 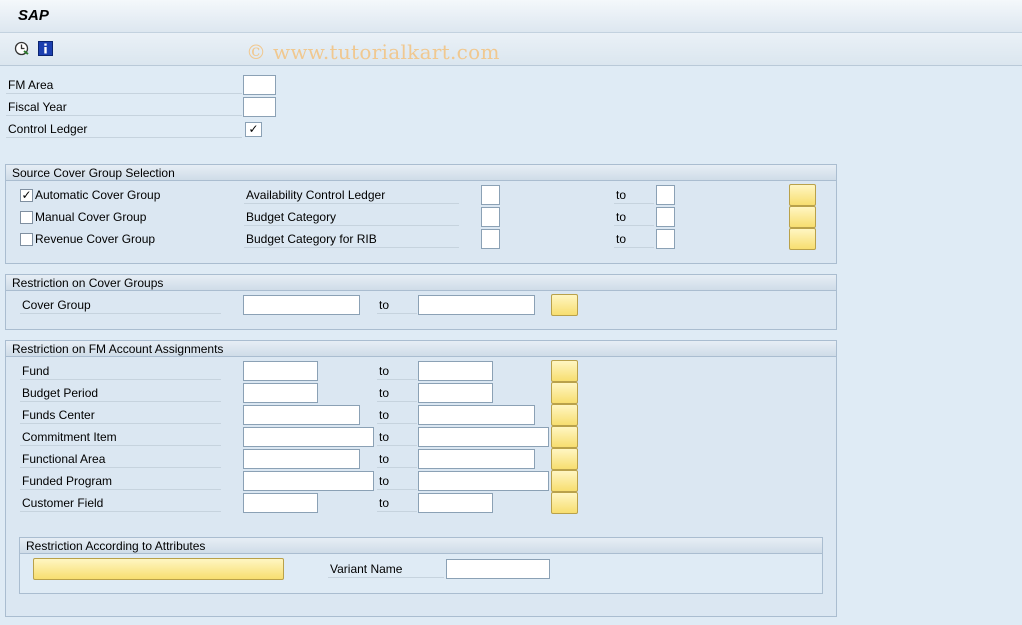 I want to click on commitment-item-to, so click(x=483, y=437).